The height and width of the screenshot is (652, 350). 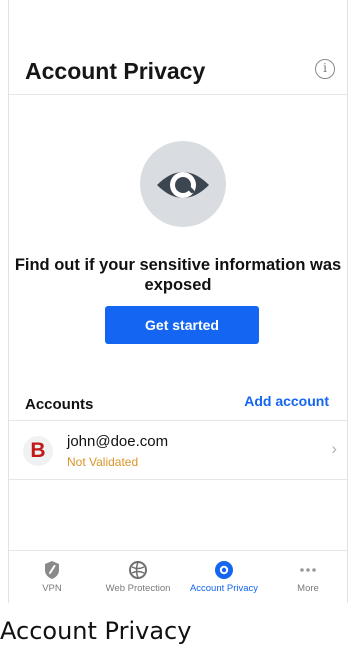 I want to click on accounts-section-title: Accounts, so click(x=59, y=404).